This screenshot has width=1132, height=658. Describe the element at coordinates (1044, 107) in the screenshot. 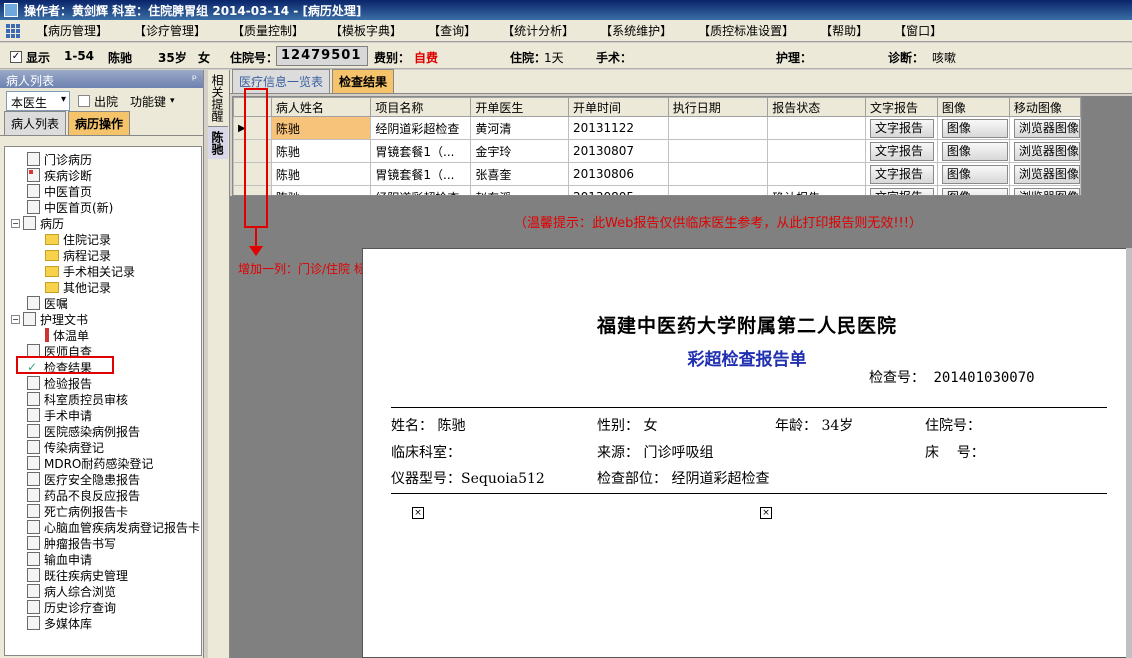

I see `column-header: 移动图像` at that location.